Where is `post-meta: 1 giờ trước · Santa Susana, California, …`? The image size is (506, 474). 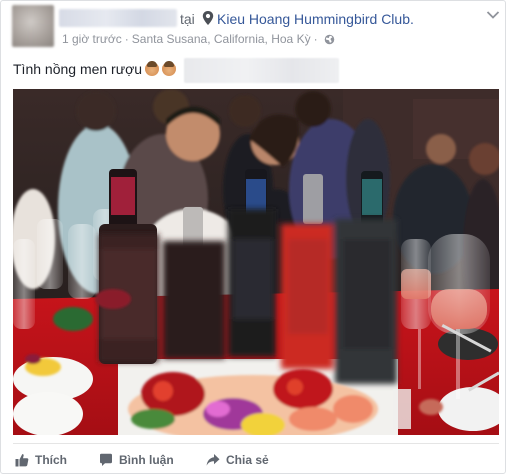
post-meta: 1 giờ trước · Santa Susana, California, … is located at coordinates (198, 39).